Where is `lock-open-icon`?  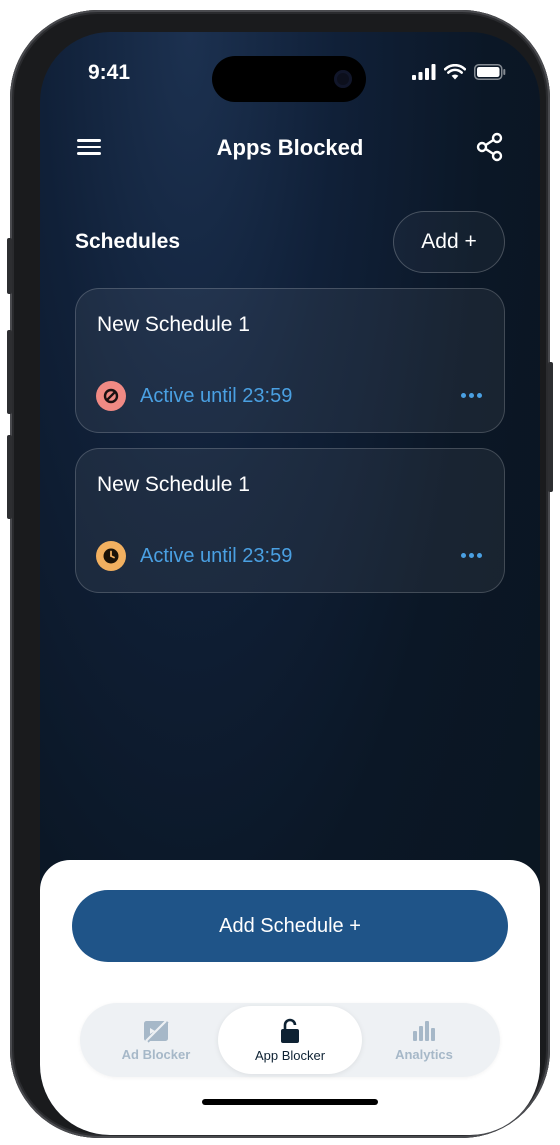 lock-open-icon is located at coordinates (290, 1030).